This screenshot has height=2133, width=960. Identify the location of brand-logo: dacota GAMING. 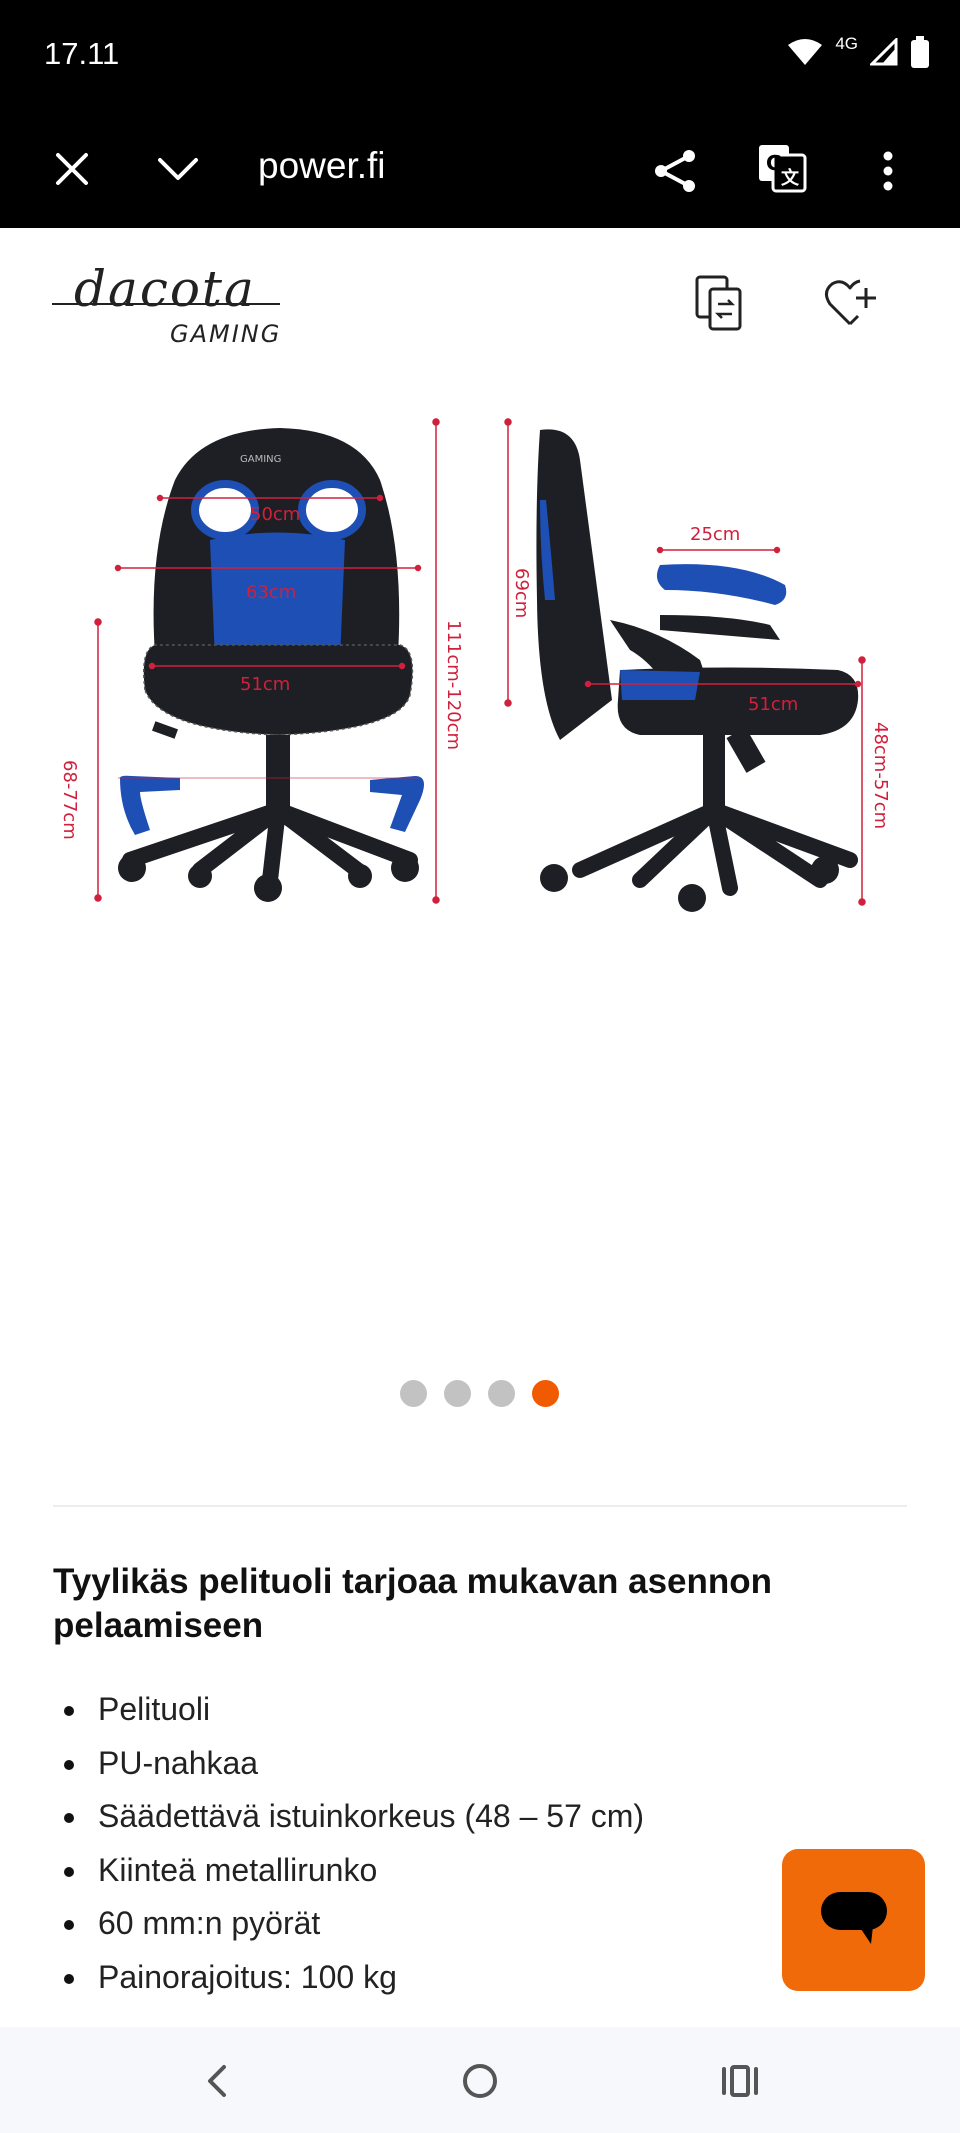
(172, 306).